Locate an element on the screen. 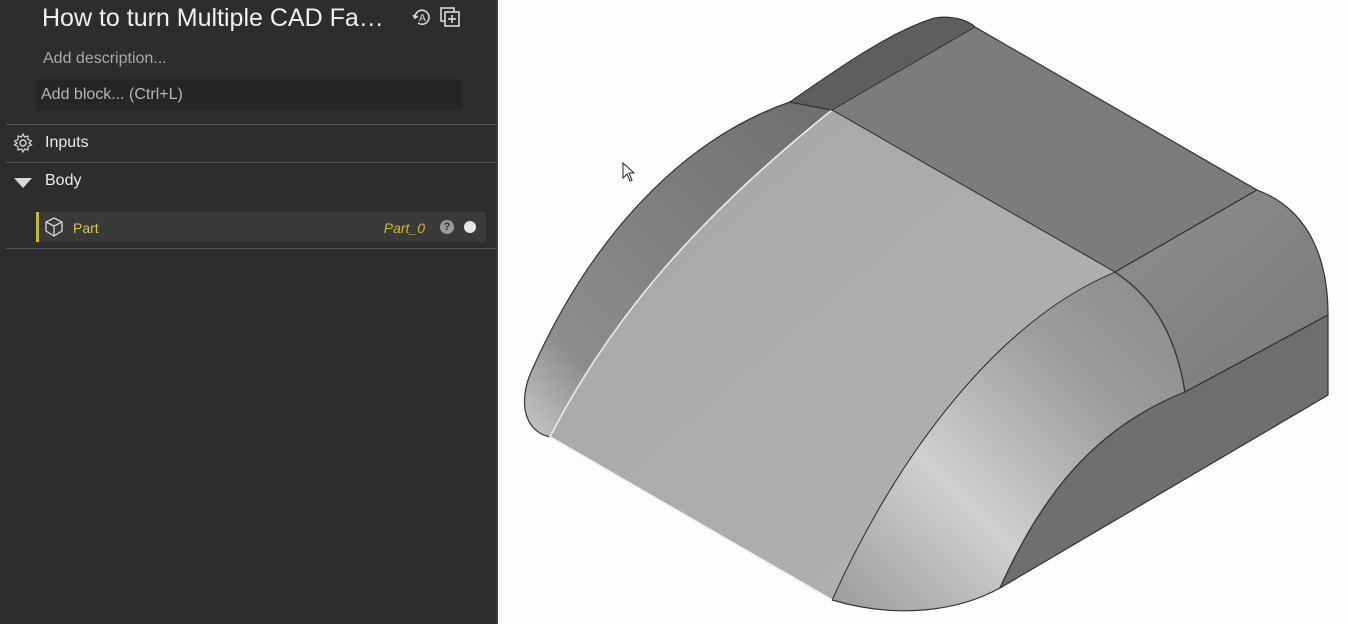 The width and height of the screenshot is (1348, 629). caret-down-icon is located at coordinates (23, 184).